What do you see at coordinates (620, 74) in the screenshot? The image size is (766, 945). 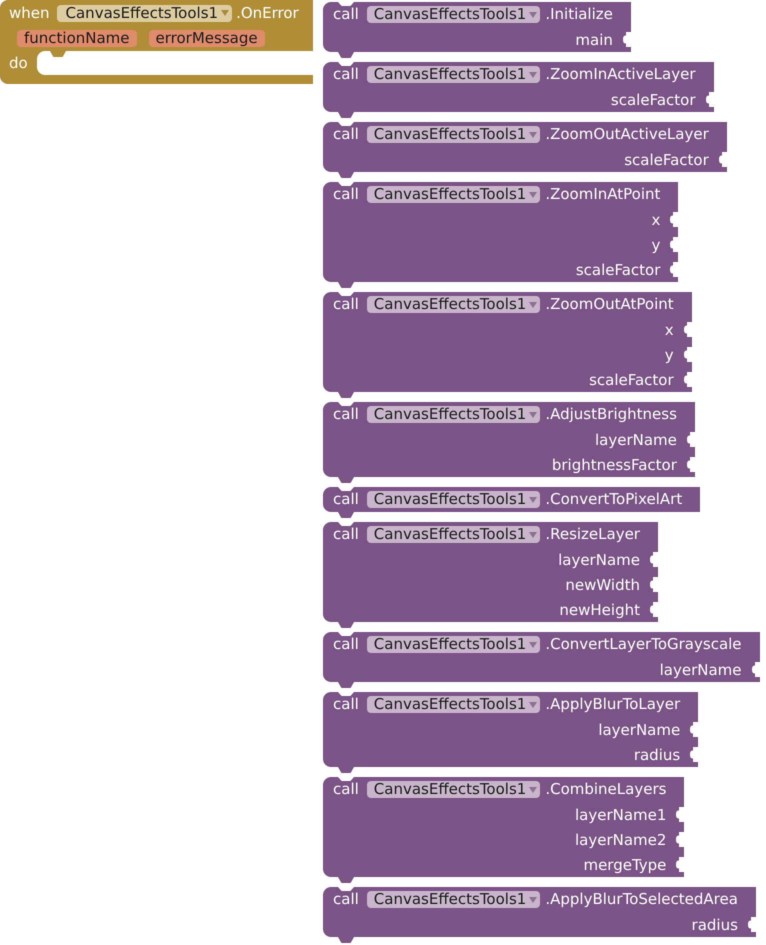 I see `method-name: .ZoomInActiveLayer` at bounding box center [620, 74].